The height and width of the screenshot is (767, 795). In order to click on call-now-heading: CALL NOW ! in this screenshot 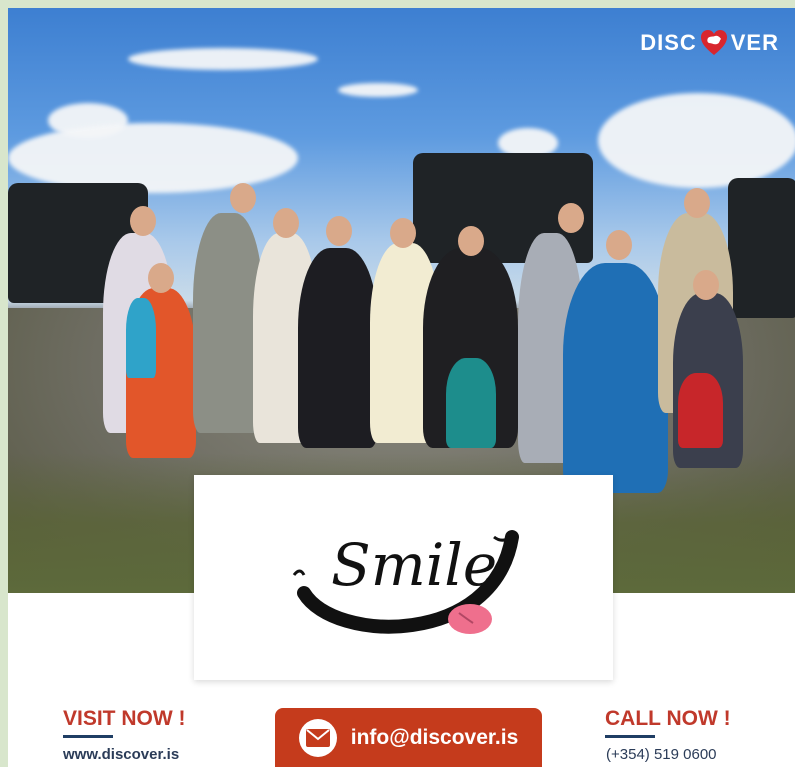, I will do `click(668, 718)`.